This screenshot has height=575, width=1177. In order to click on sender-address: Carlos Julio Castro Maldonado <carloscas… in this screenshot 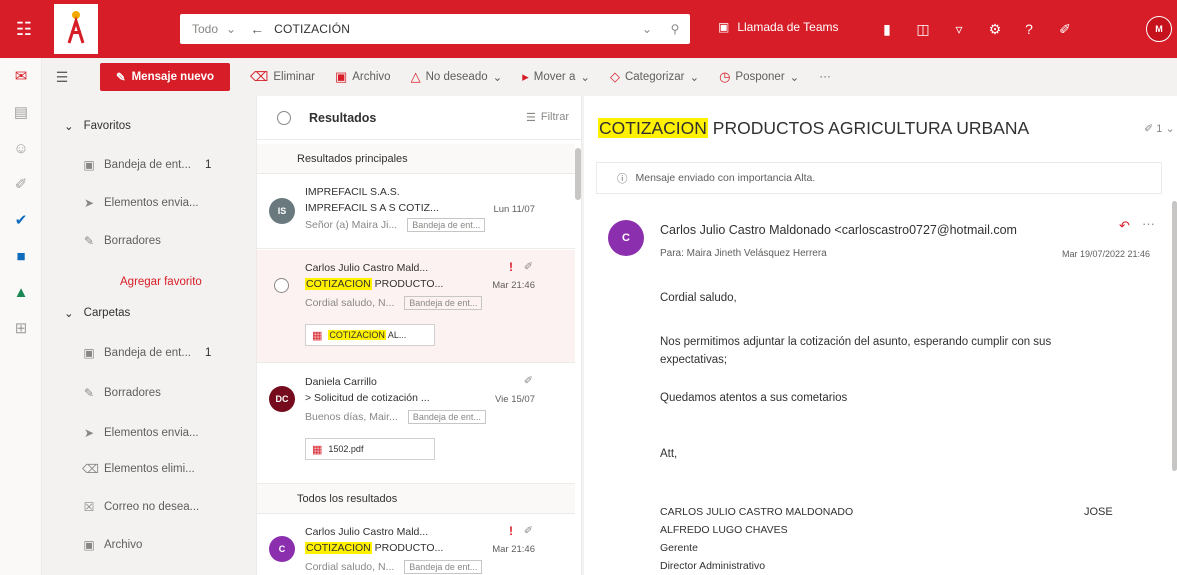, I will do `click(838, 230)`.